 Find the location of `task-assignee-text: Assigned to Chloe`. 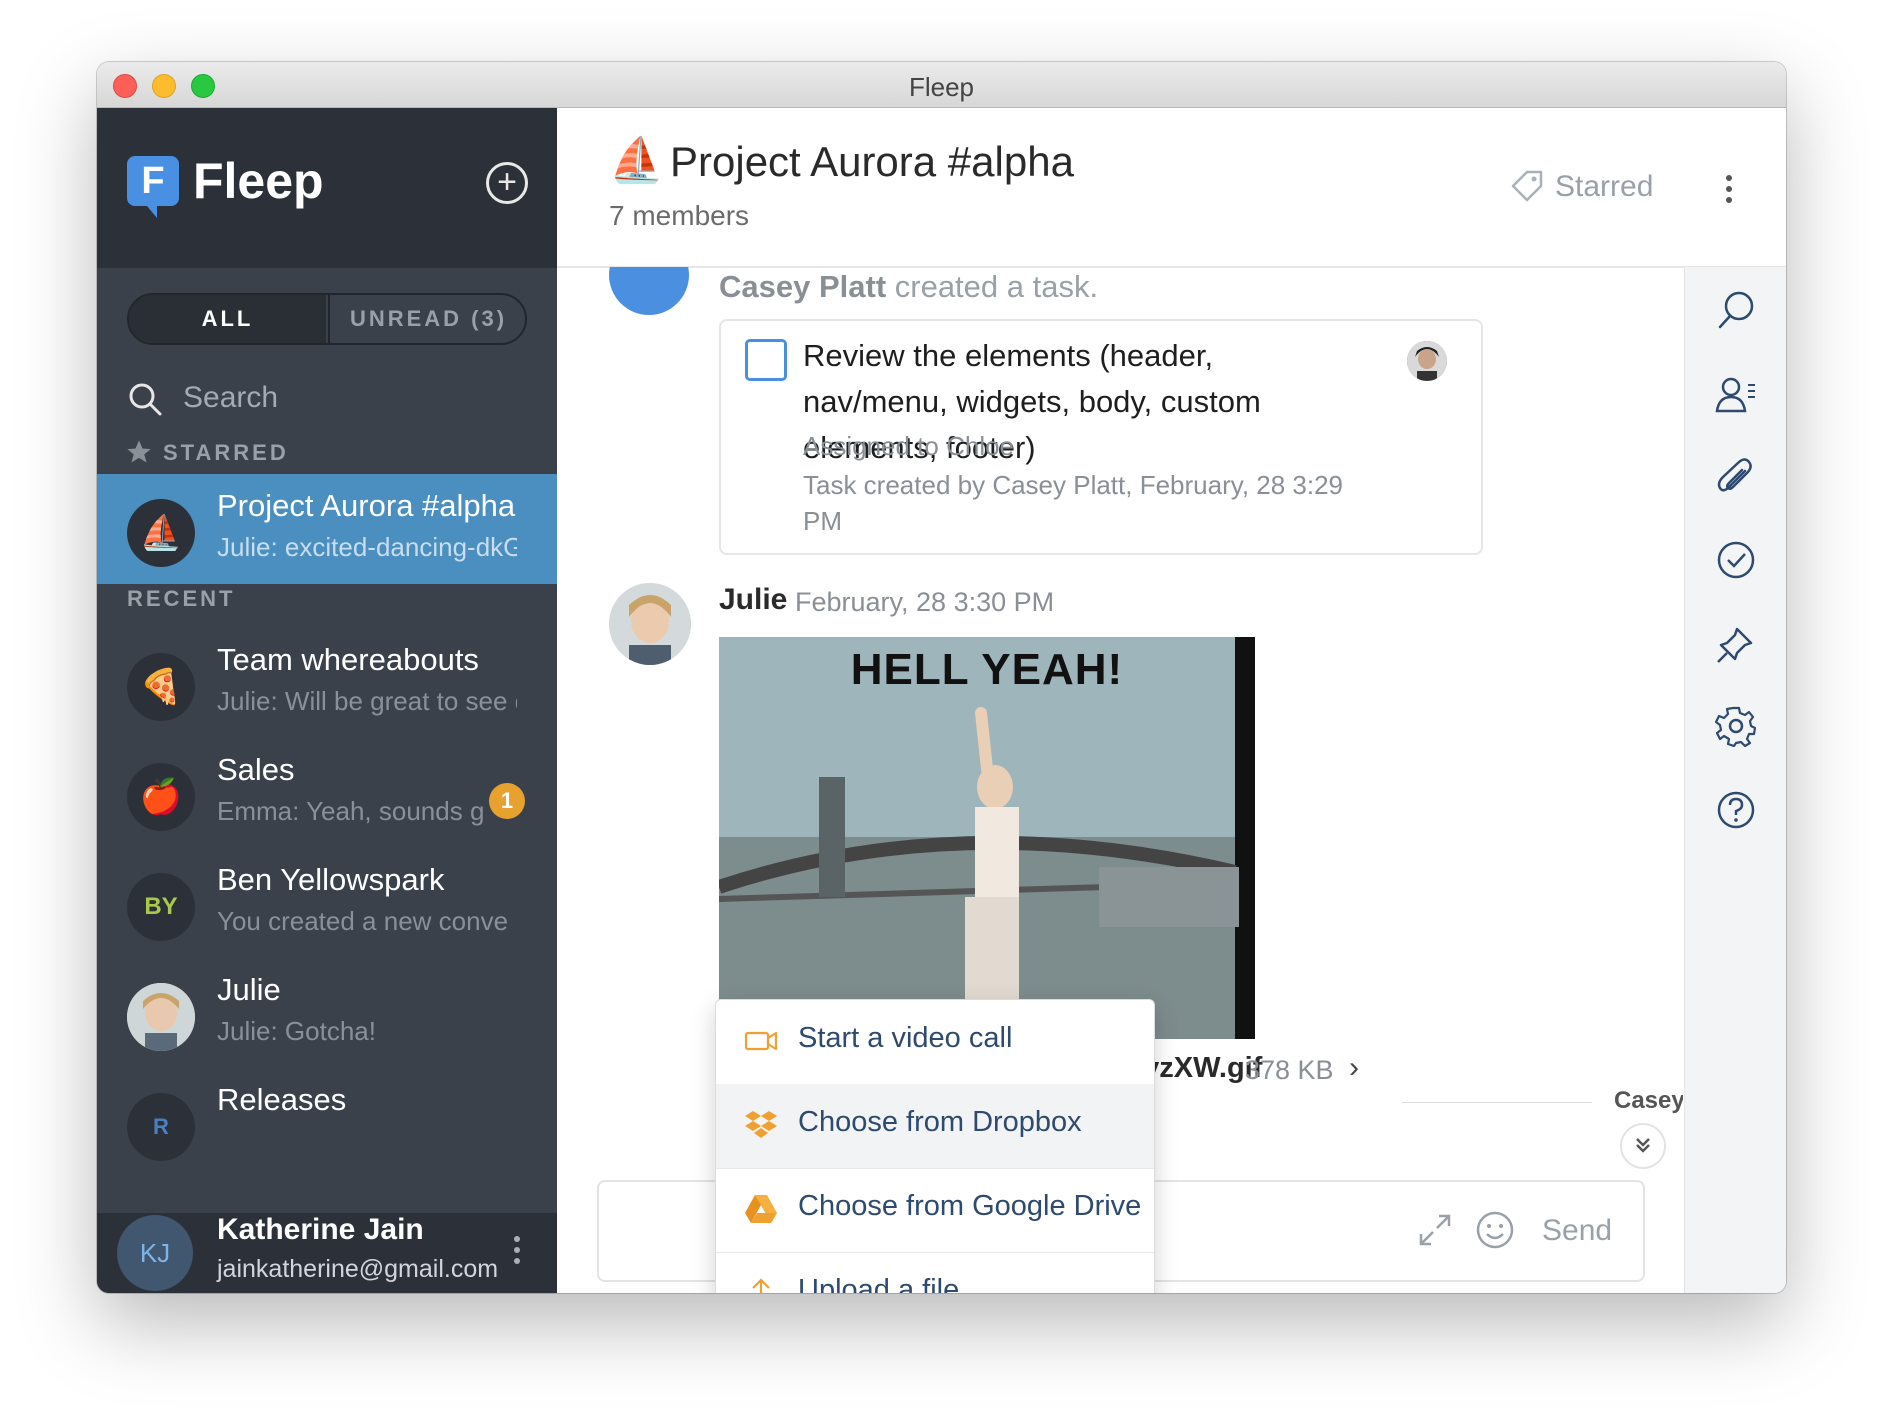

task-assignee-text: Assigned to Chloe is located at coordinates (909, 446).